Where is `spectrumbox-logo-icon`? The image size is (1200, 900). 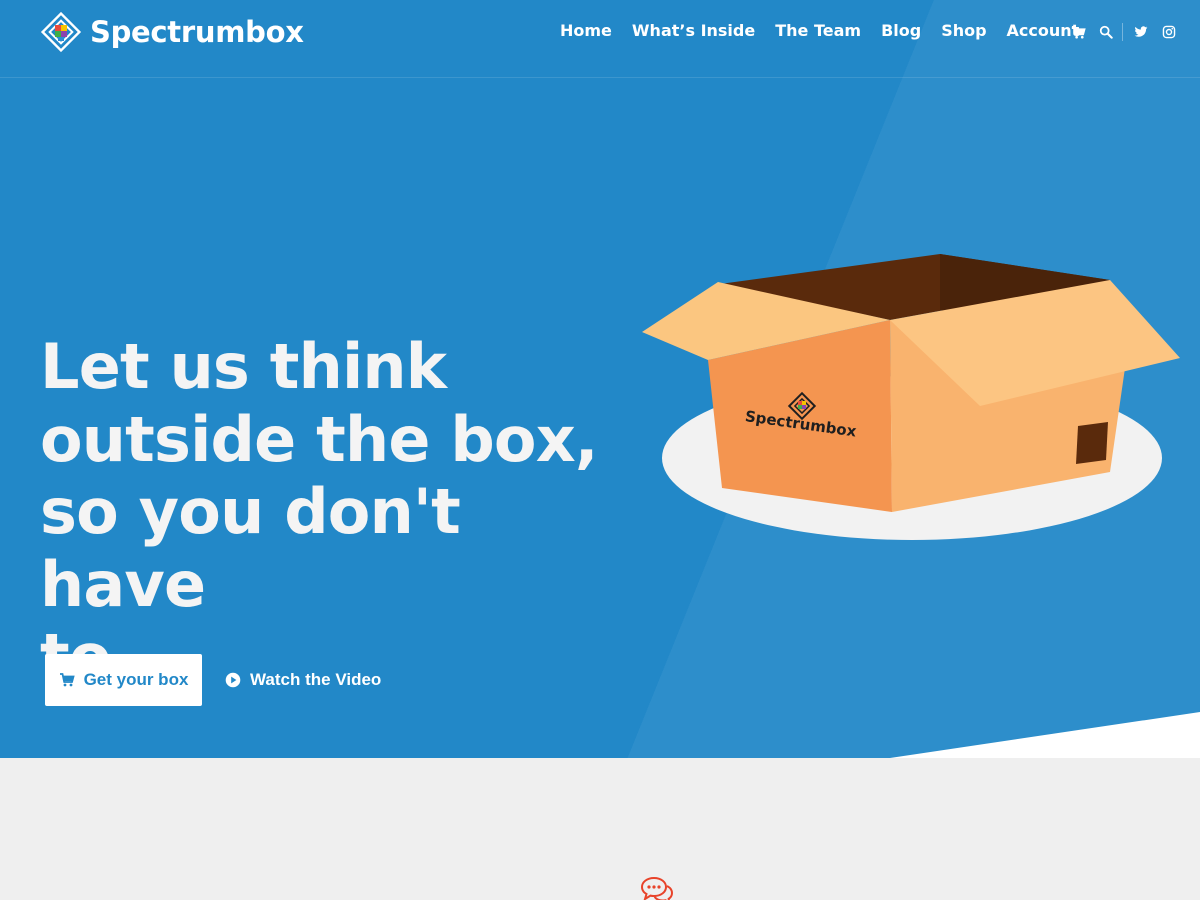
spectrumbox-logo-icon is located at coordinates (61, 32).